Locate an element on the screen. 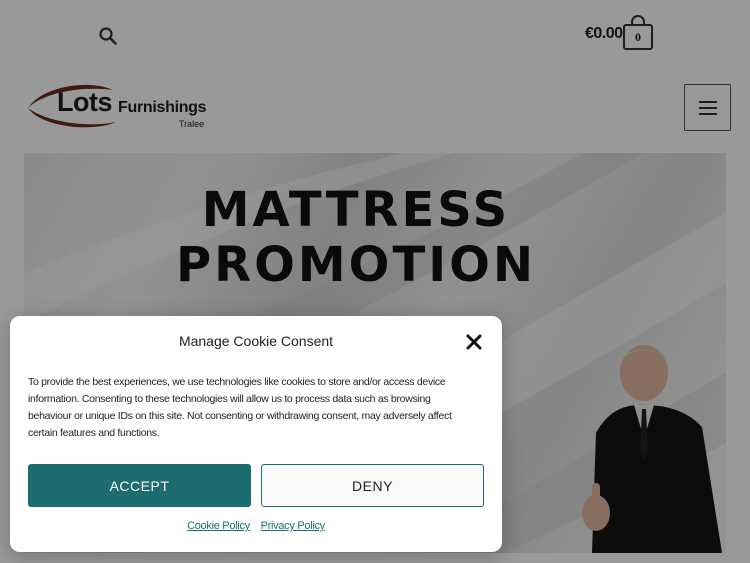 The image size is (750, 563). deny-button: DENY is located at coordinates (372, 485).